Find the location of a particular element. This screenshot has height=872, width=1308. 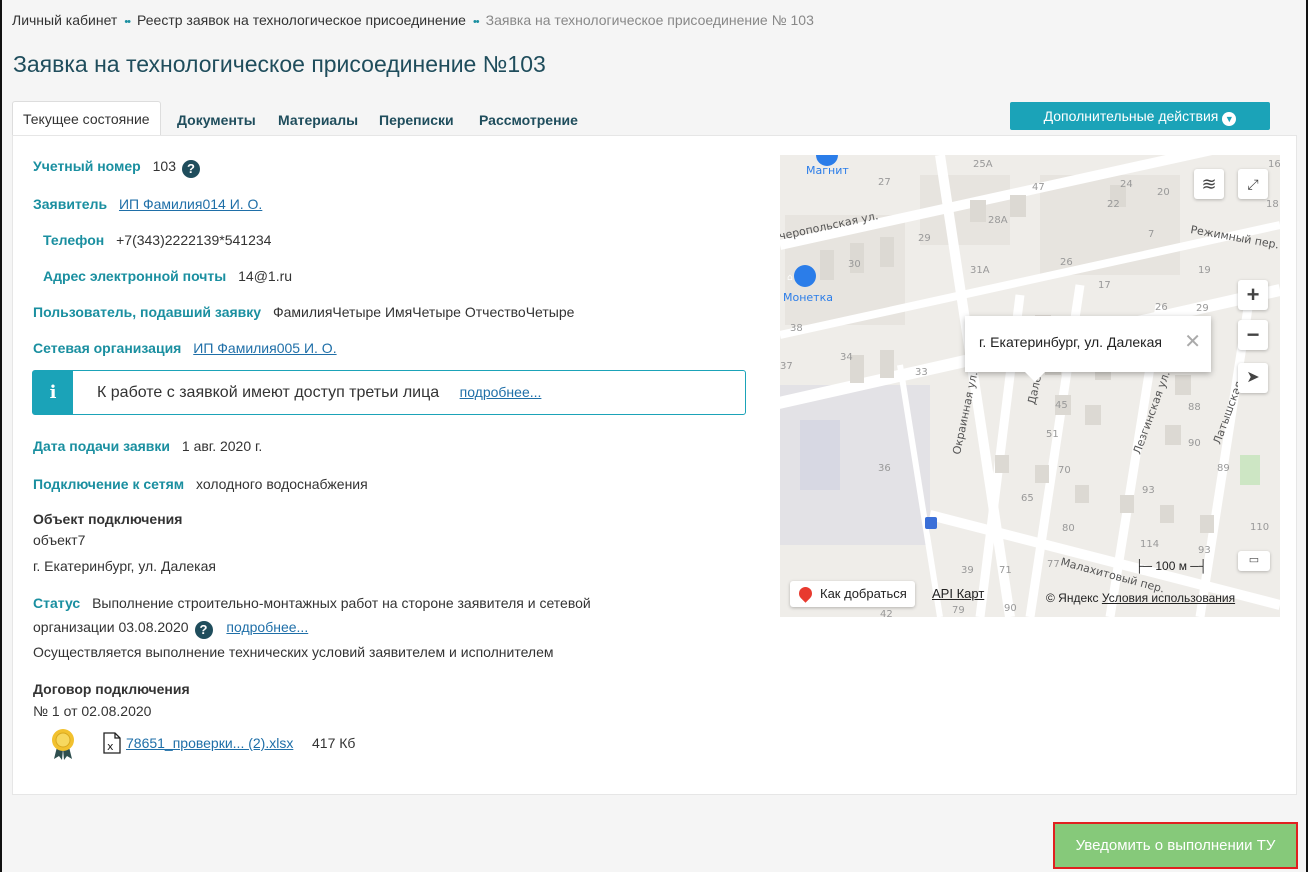

scale-label: 100 м is located at coordinates (1171, 566).